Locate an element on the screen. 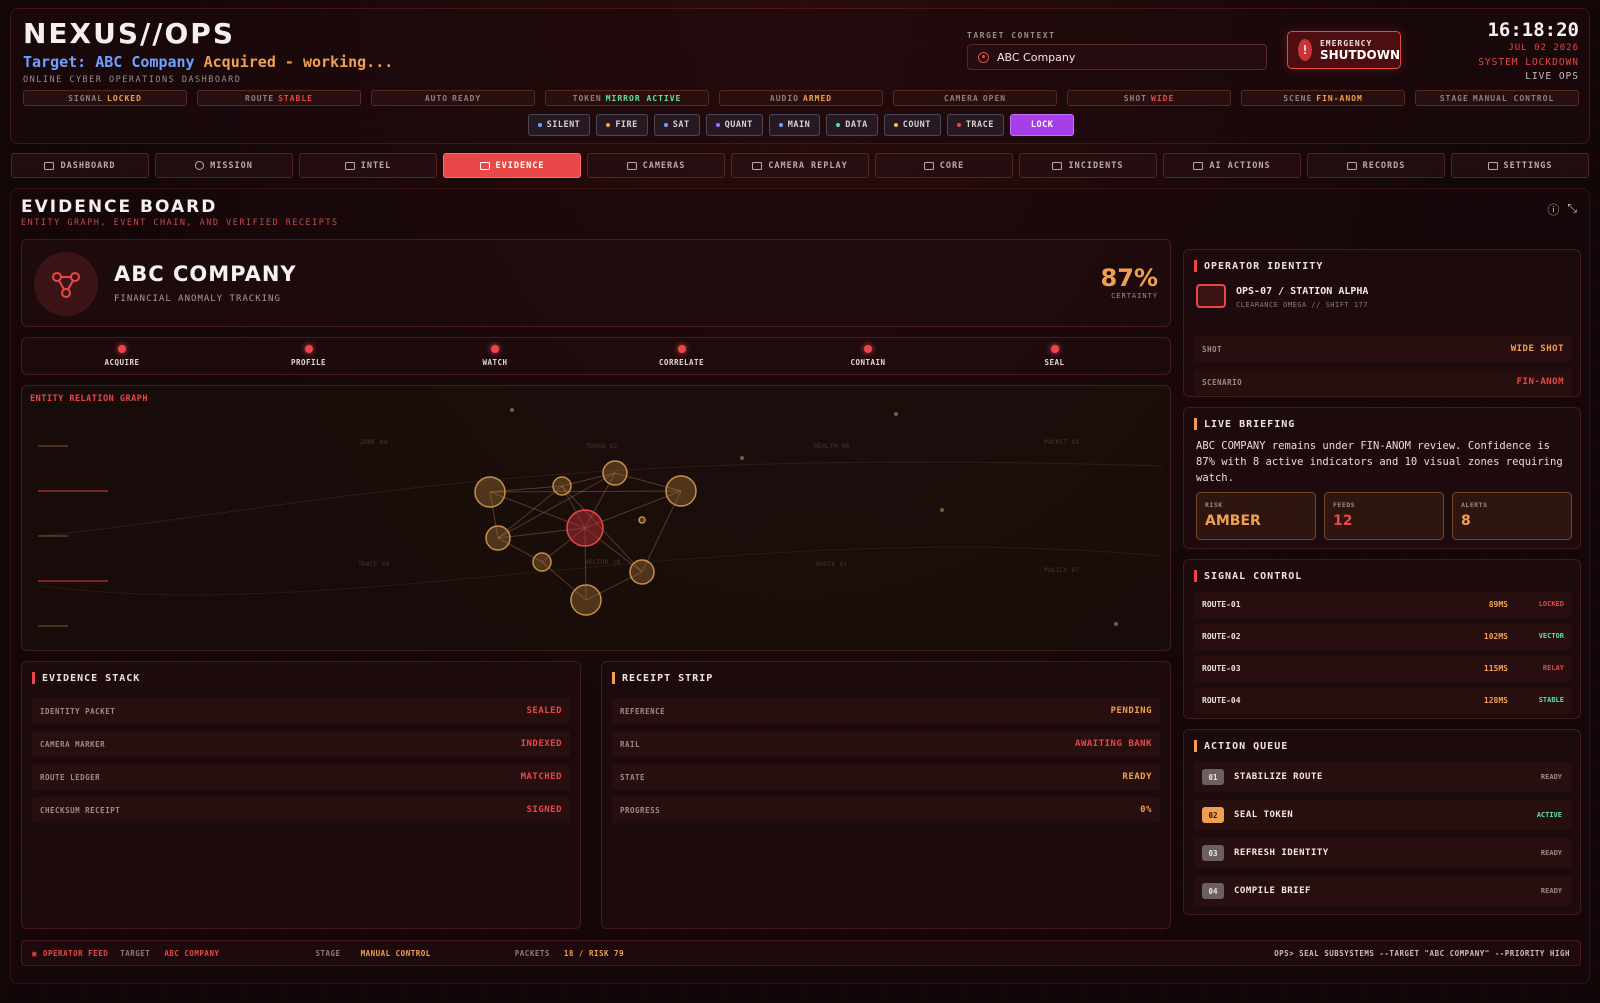 Image resolution: width=1600 pixels, height=1003 pixels. queue-item: 01 STABILIZE ROUTE READY is located at coordinates (1383, 777).